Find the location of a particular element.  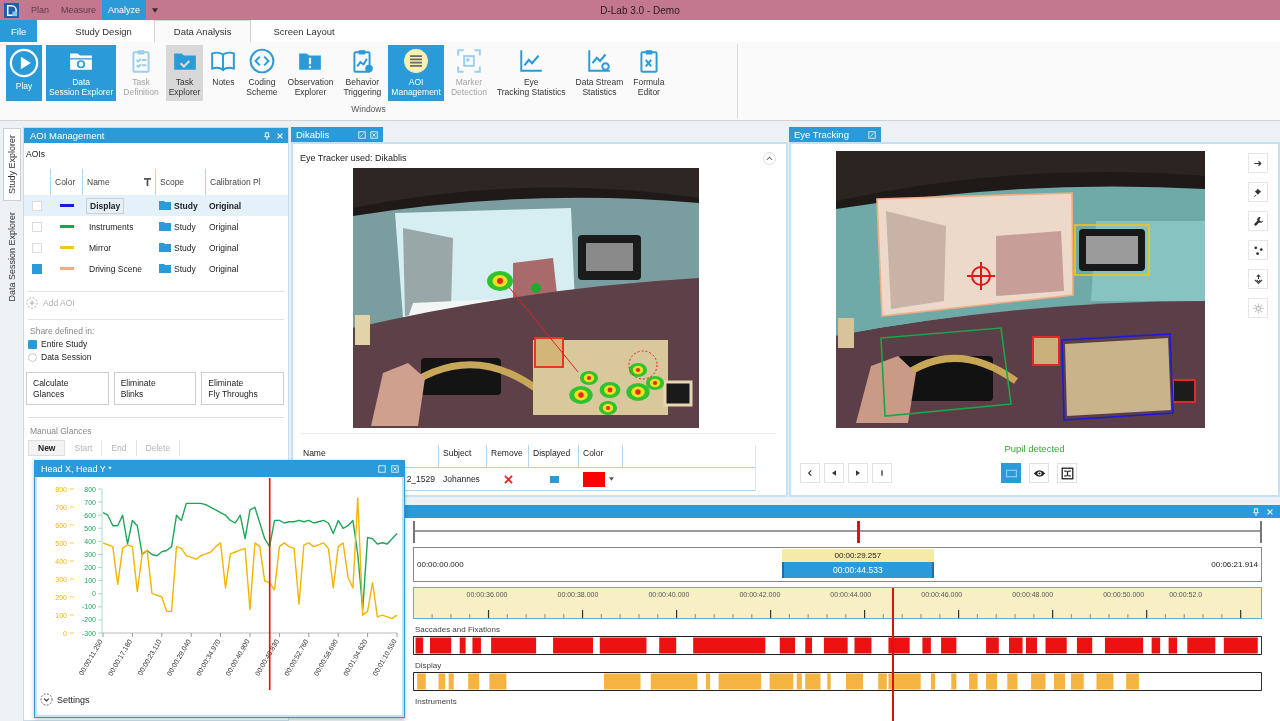

crosshair-icon is located at coordinates (981, 276).